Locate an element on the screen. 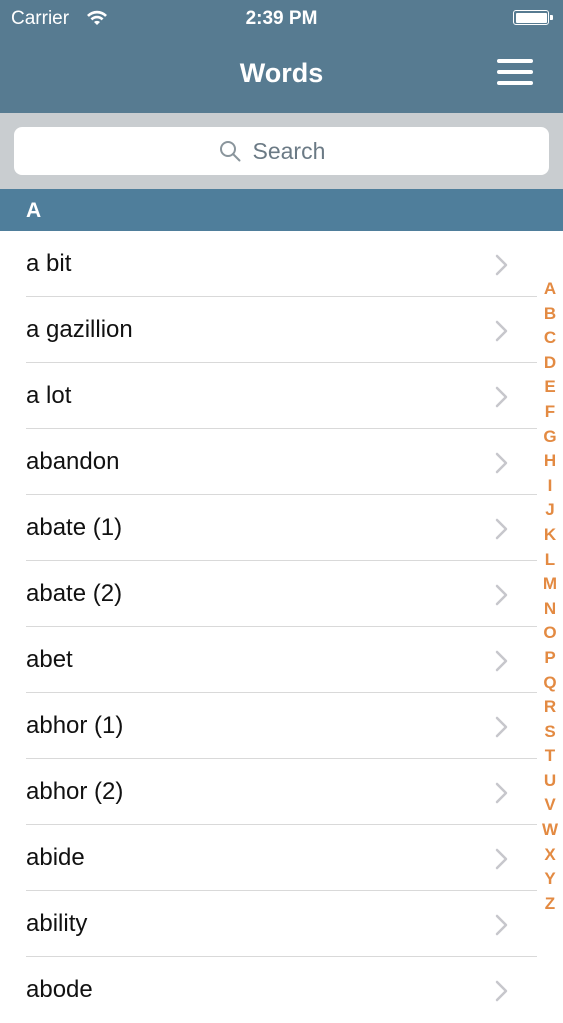 This screenshot has height=1023, width=563. index-letter: V is located at coordinates (550, 805).